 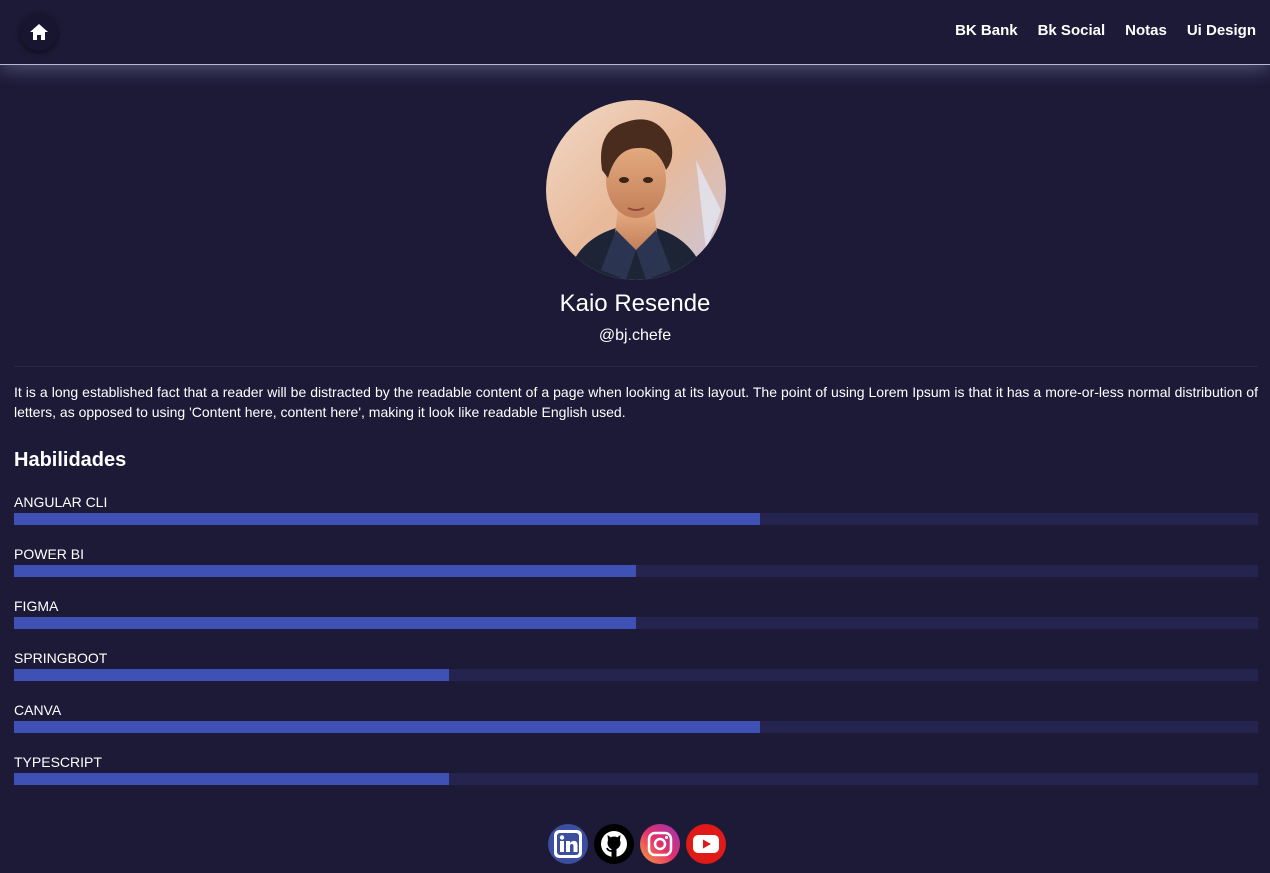 What do you see at coordinates (635, 335) in the screenshot?
I see `profile-handle: @bj.chefe` at bounding box center [635, 335].